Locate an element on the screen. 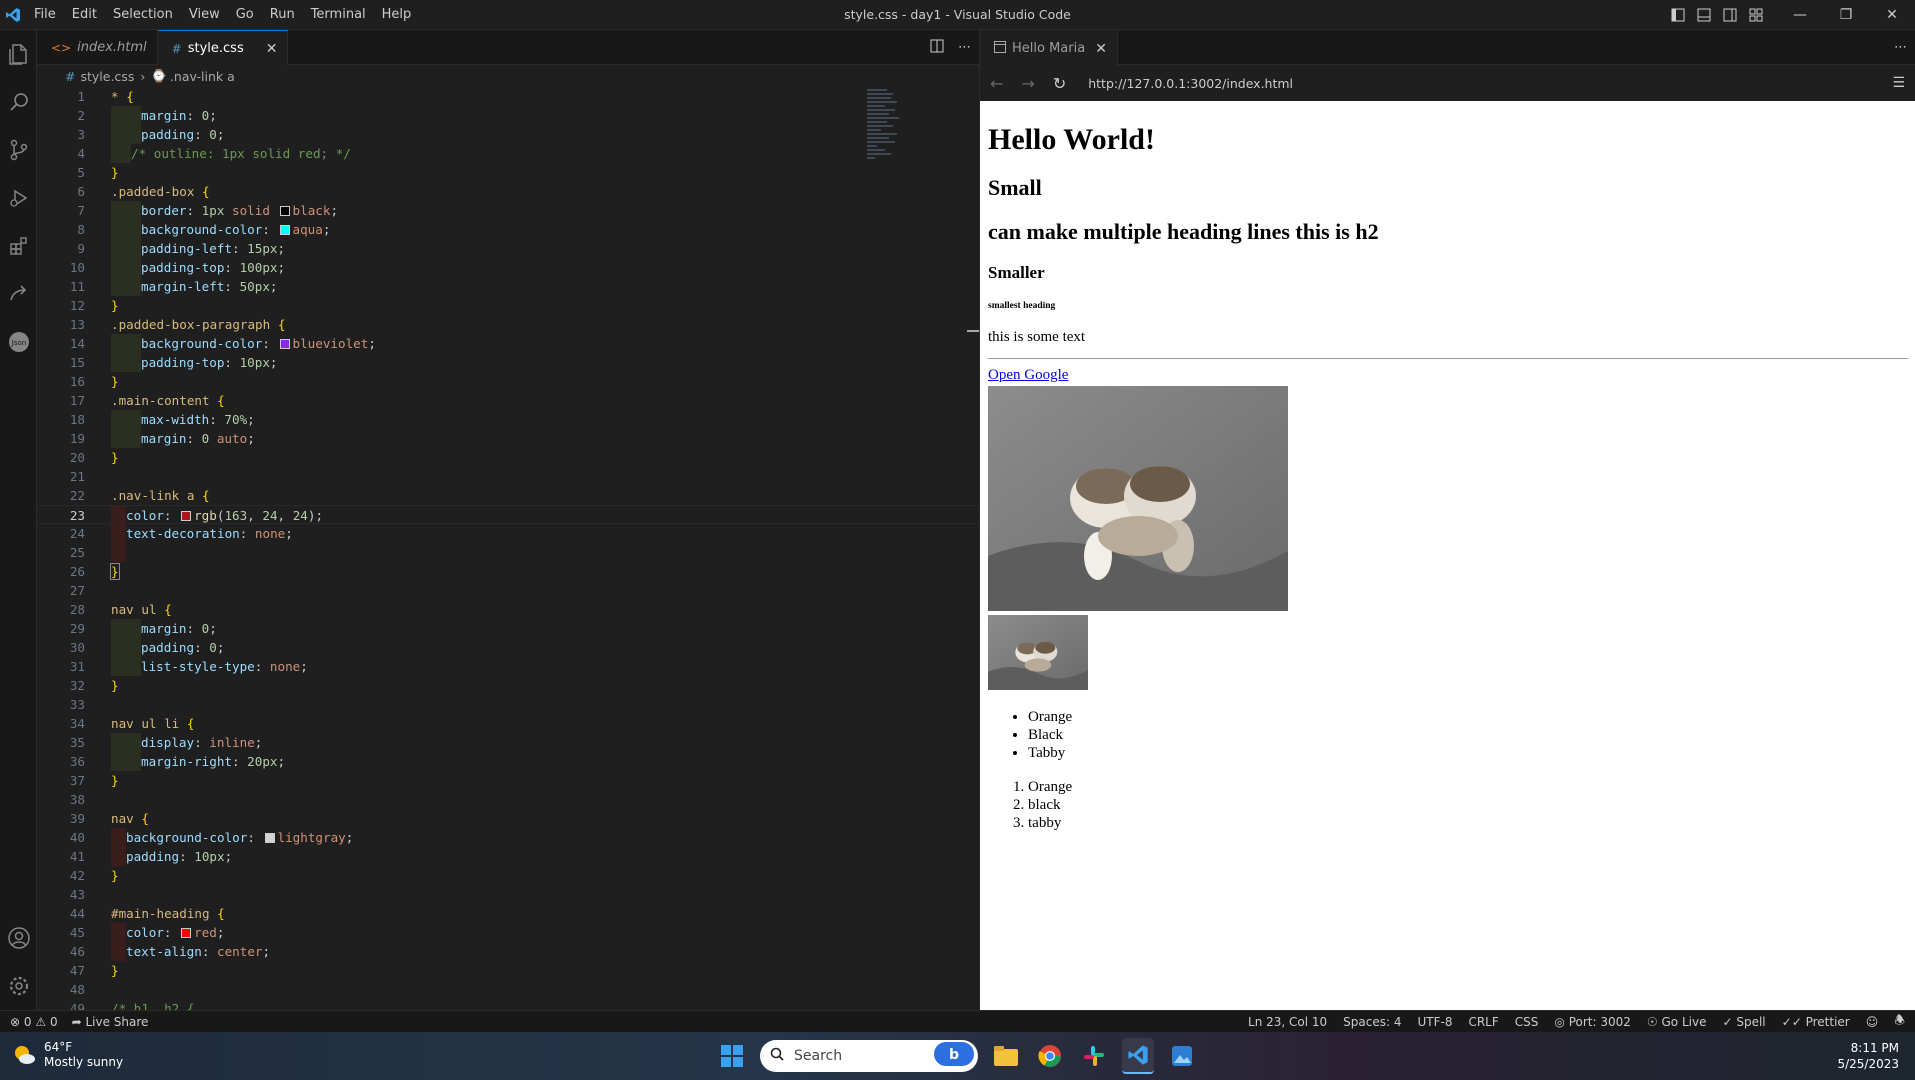 The height and width of the screenshot is (1080, 1915). code-line: 5} is located at coordinates (508, 172).